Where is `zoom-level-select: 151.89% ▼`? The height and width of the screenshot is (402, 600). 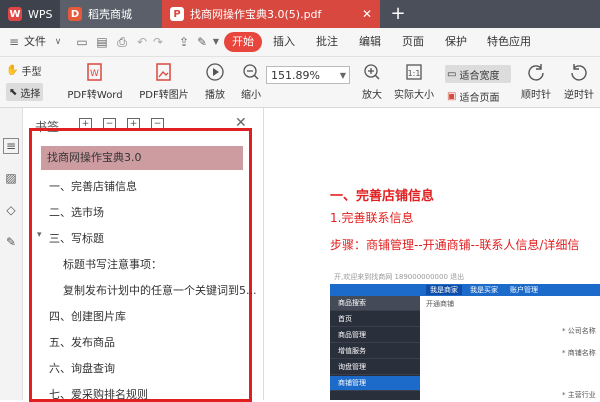 zoom-level-select: 151.89% ▼ is located at coordinates (308, 75).